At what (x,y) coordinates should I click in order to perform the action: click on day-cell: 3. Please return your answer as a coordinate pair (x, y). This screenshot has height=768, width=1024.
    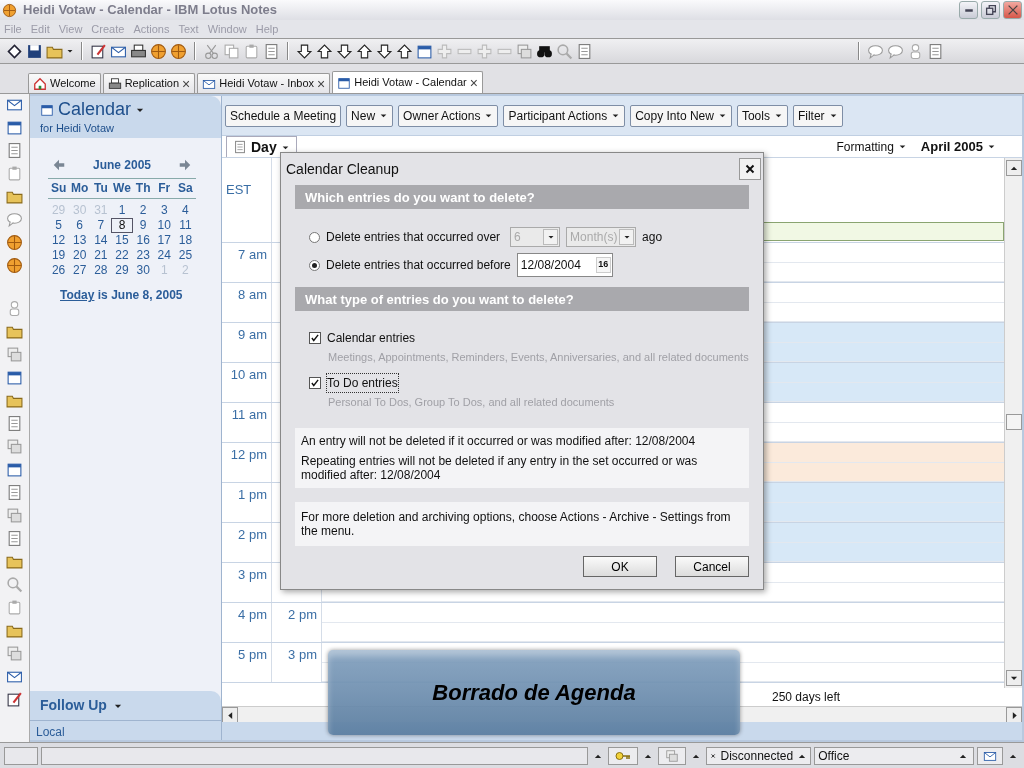
    Looking at the image, I should click on (164, 211).